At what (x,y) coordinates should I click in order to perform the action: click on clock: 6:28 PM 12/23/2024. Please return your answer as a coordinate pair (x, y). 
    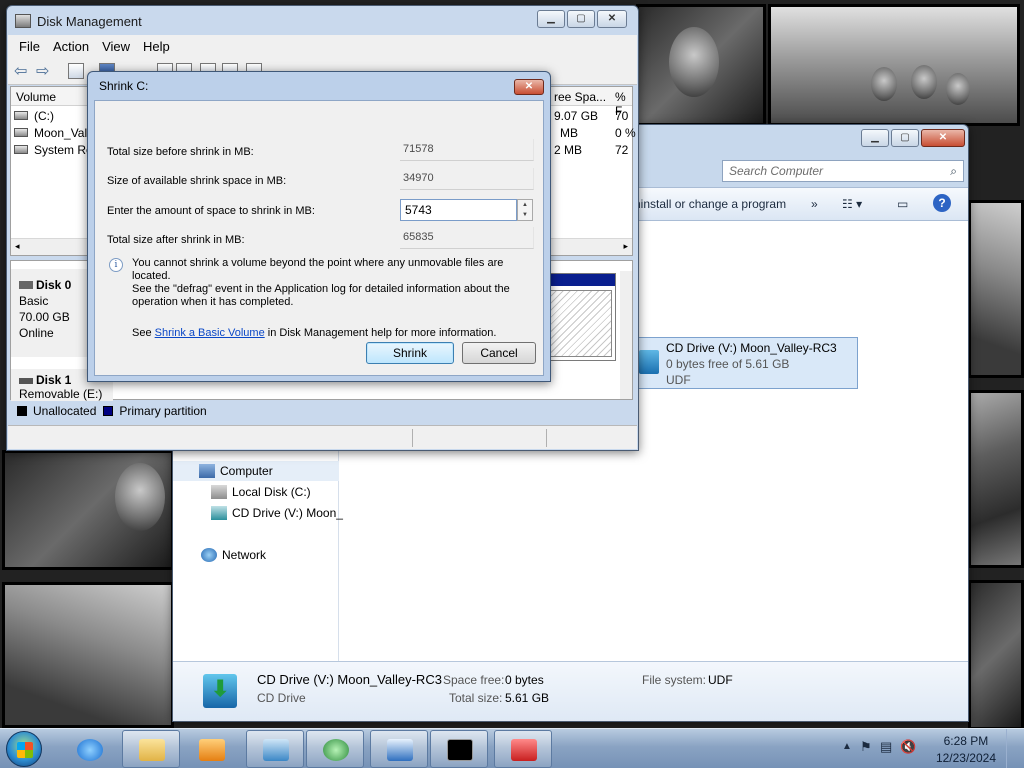
    Looking at the image, I should click on (966, 750).